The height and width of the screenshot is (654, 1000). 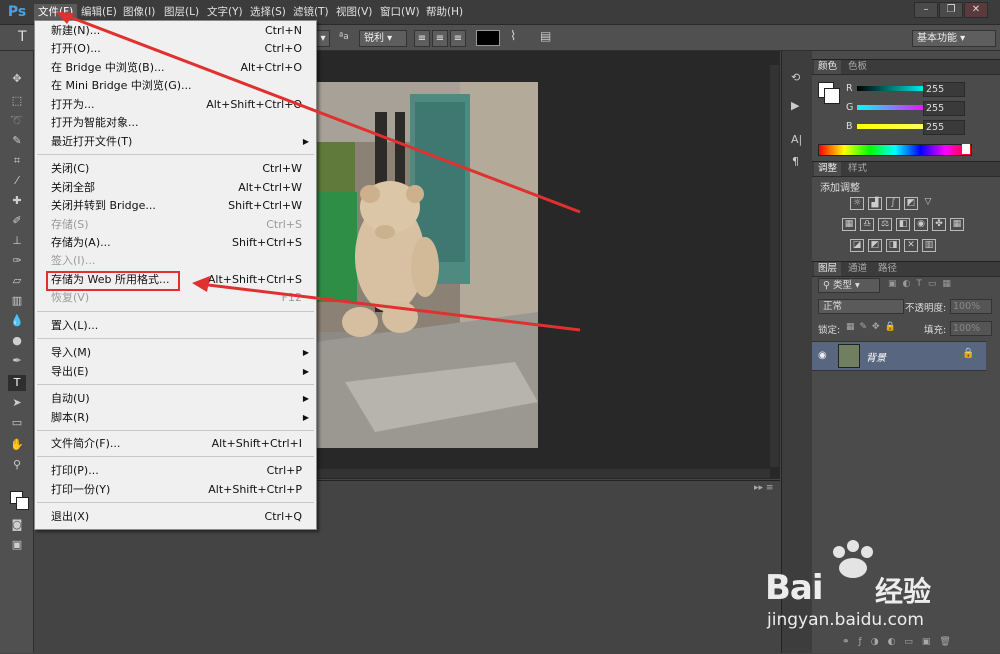 I want to click on arrowhead-icon, so click(x=201, y=284).